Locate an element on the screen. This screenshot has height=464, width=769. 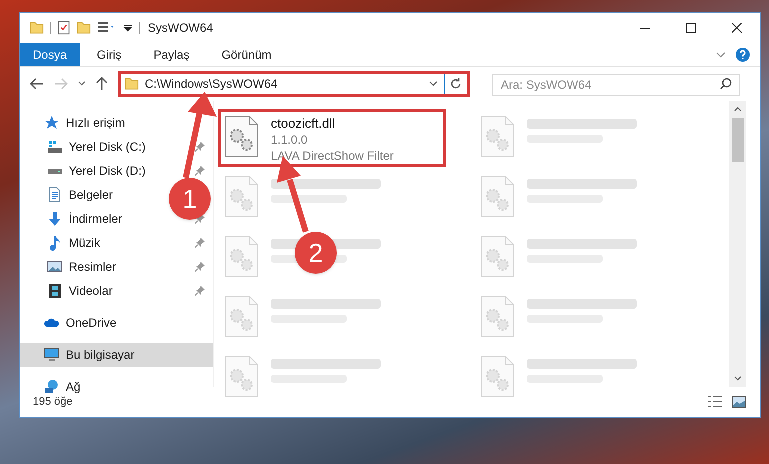
window-title: SysWOW64 is located at coordinates (181, 28).